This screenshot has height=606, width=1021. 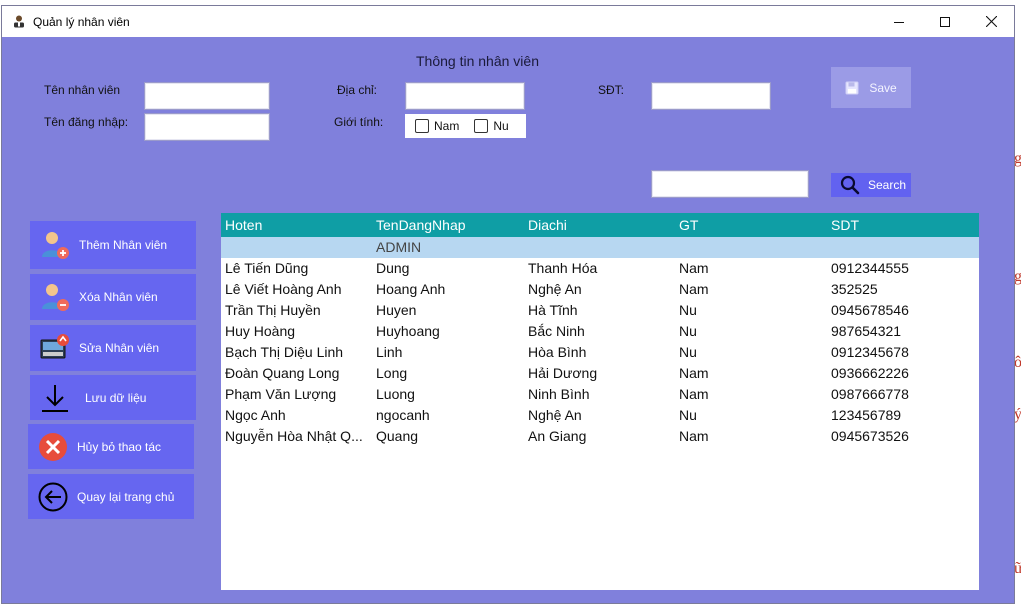 I want to click on cancel-action-button: Hủy bỏ thao tác, so click(x=111, y=446).